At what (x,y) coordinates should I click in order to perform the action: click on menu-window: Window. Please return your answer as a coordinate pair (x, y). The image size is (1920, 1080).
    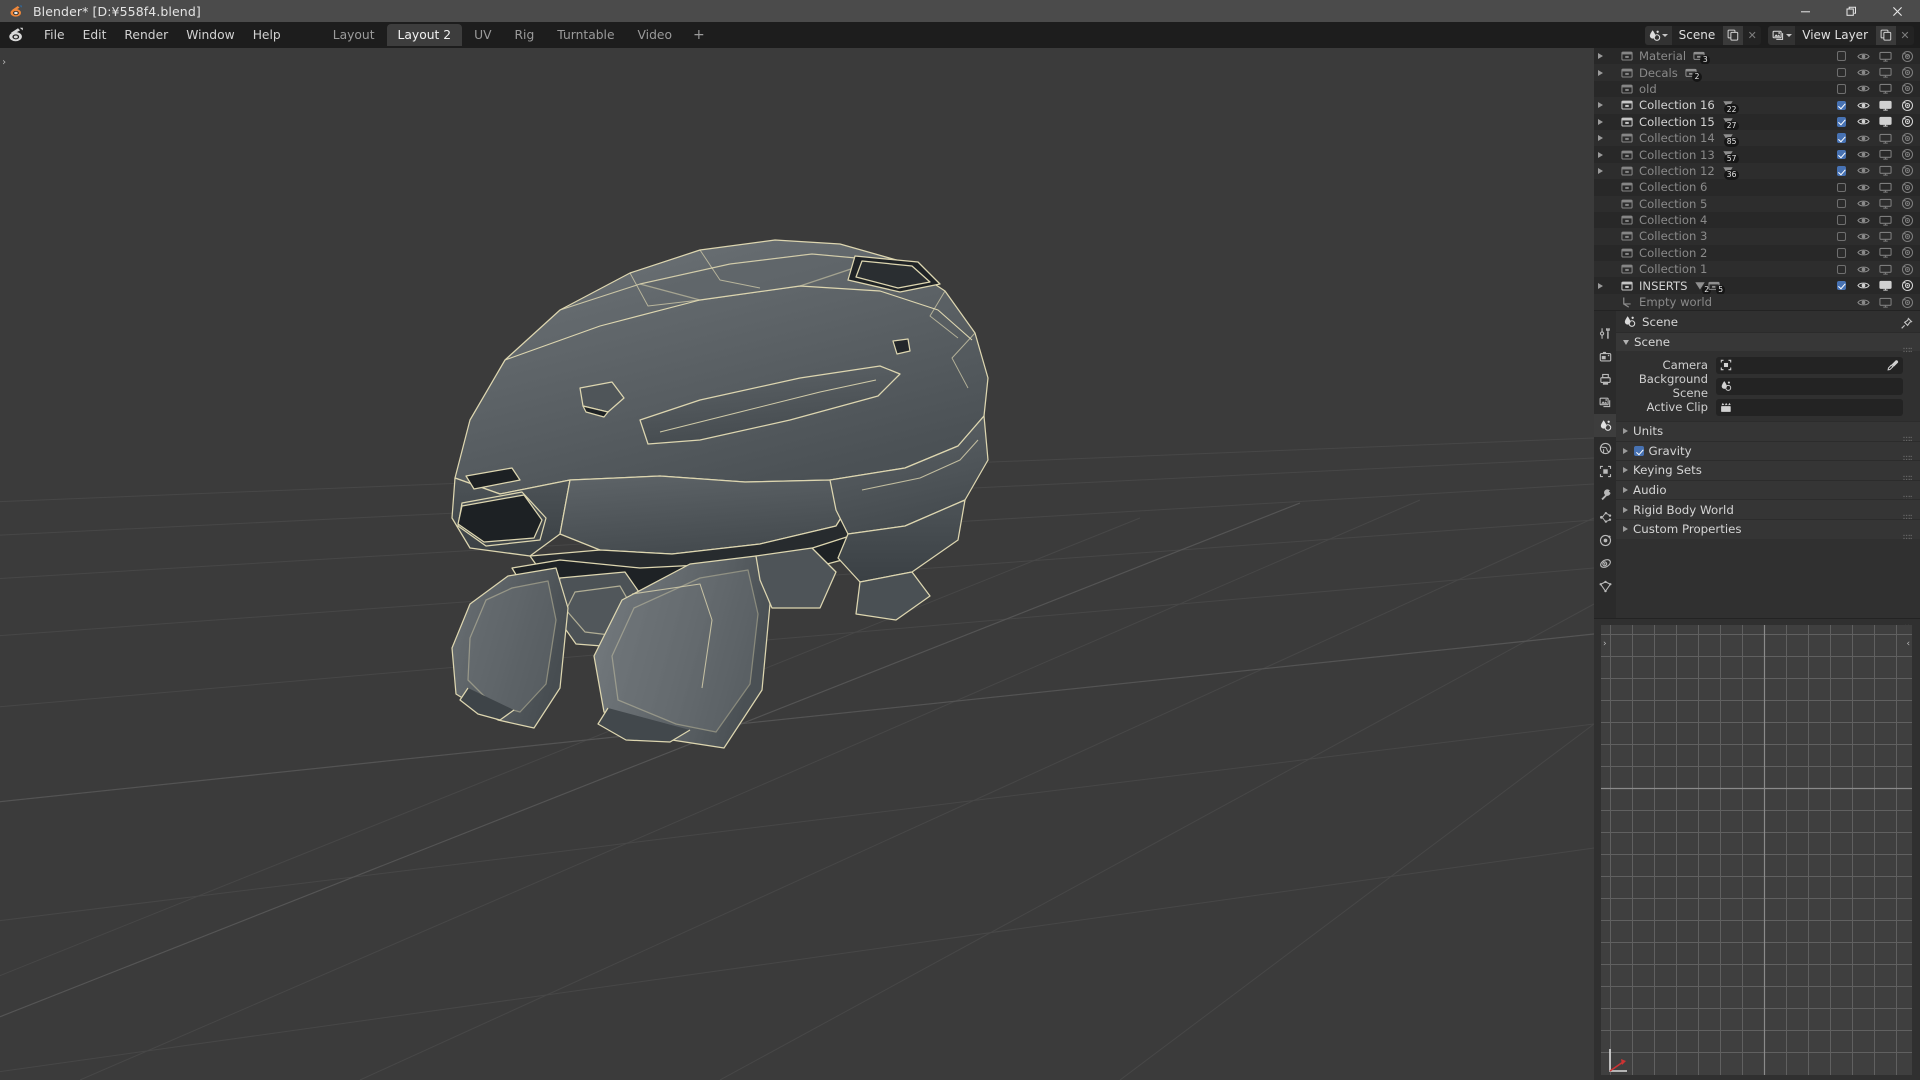
    Looking at the image, I should click on (210, 35).